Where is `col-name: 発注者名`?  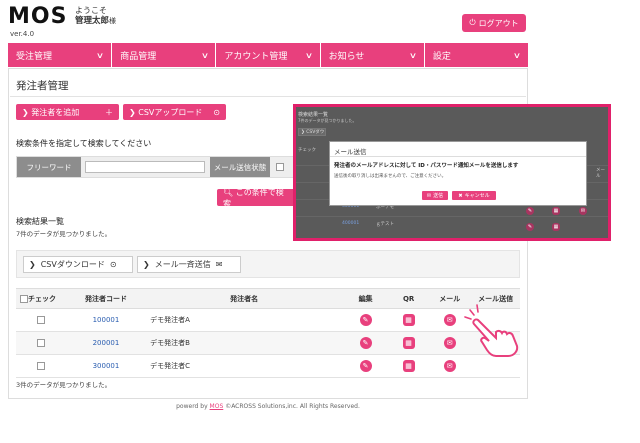
col-name: 発注者名 is located at coordinates (244, 298).